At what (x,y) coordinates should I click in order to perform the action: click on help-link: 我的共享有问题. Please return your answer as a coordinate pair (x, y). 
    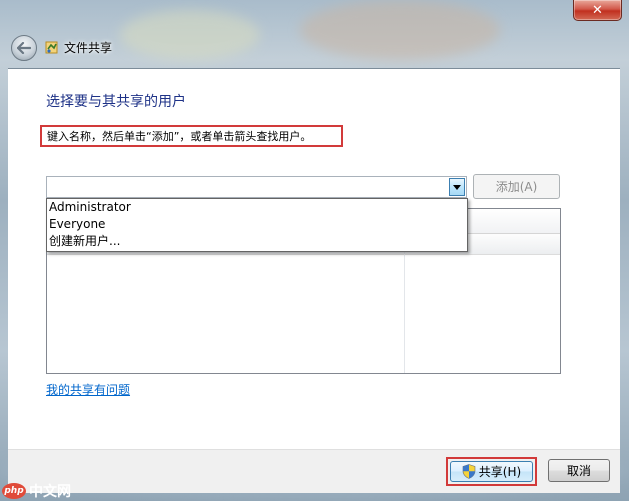
    Looking at the image, I should click on (88, 389).